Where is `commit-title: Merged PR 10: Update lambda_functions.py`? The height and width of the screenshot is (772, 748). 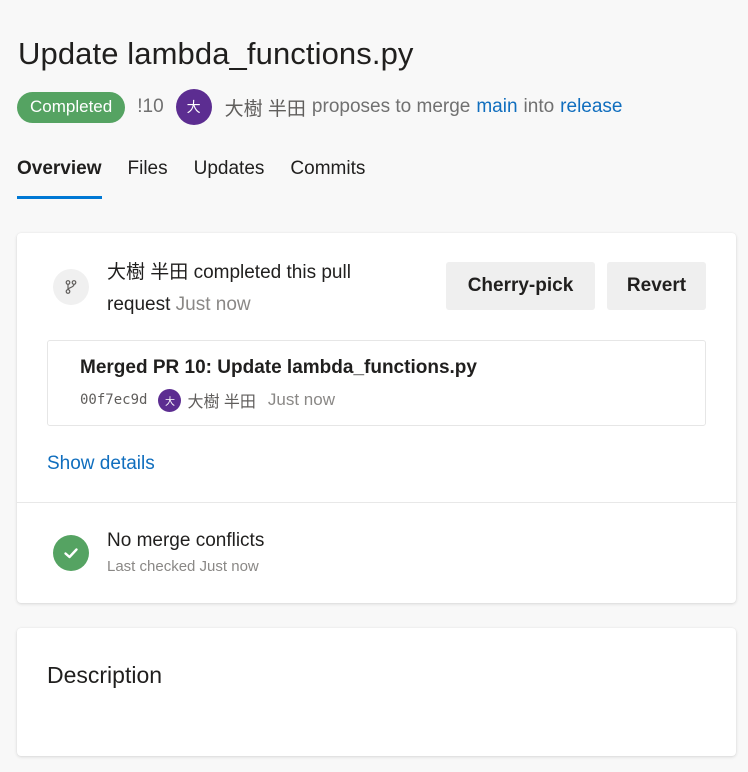
commit-title: Merged PR 10: Update lambda_functions.py is located at coordinates (278, 368).